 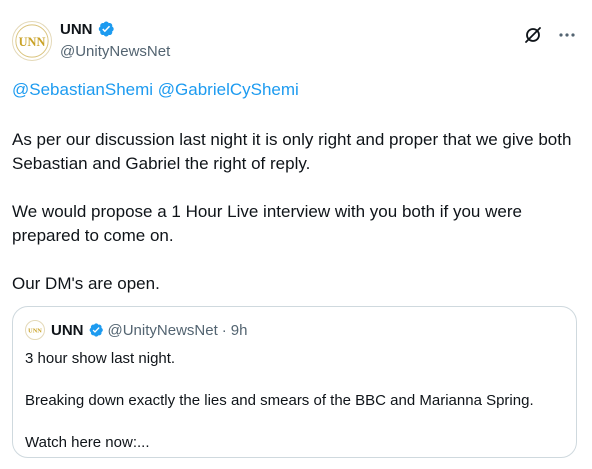 I want to click on mention-link: @GabrielCyShemi, so click(x=228, y=89).